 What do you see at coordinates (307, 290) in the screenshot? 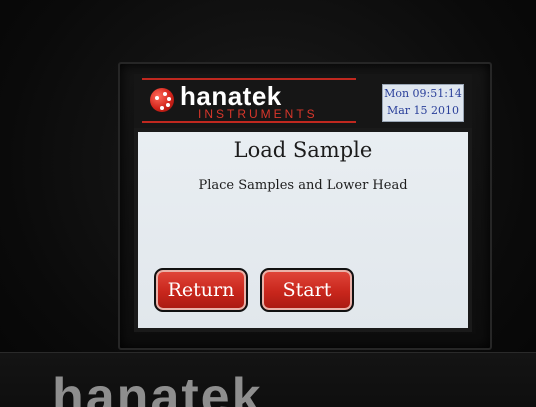
I see `start-button: Start` at bounding box center [307, 290].